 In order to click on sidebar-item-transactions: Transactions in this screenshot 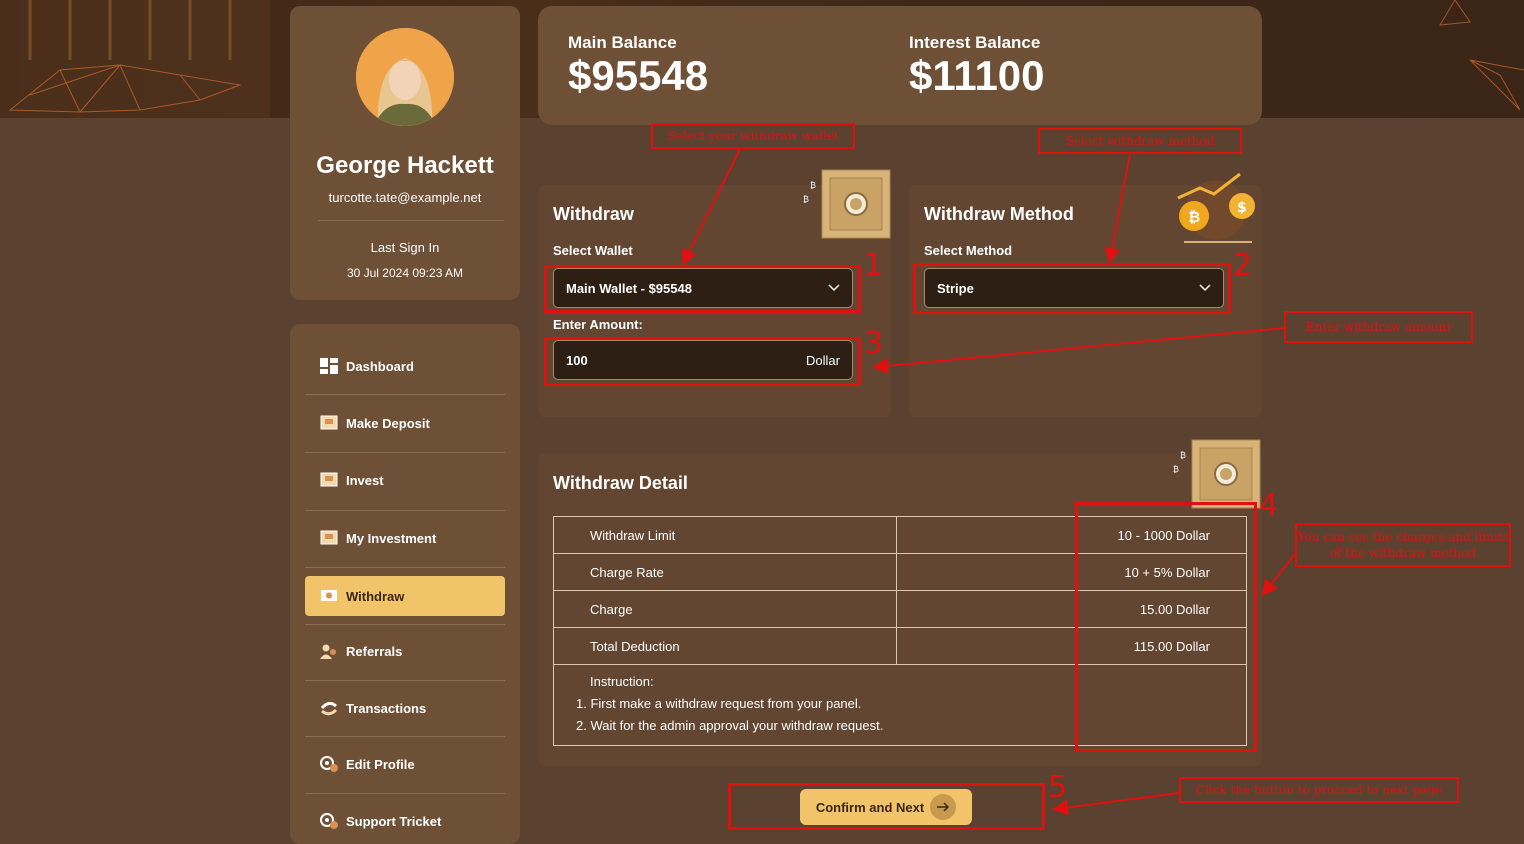, I will do `click(405, 708)`.